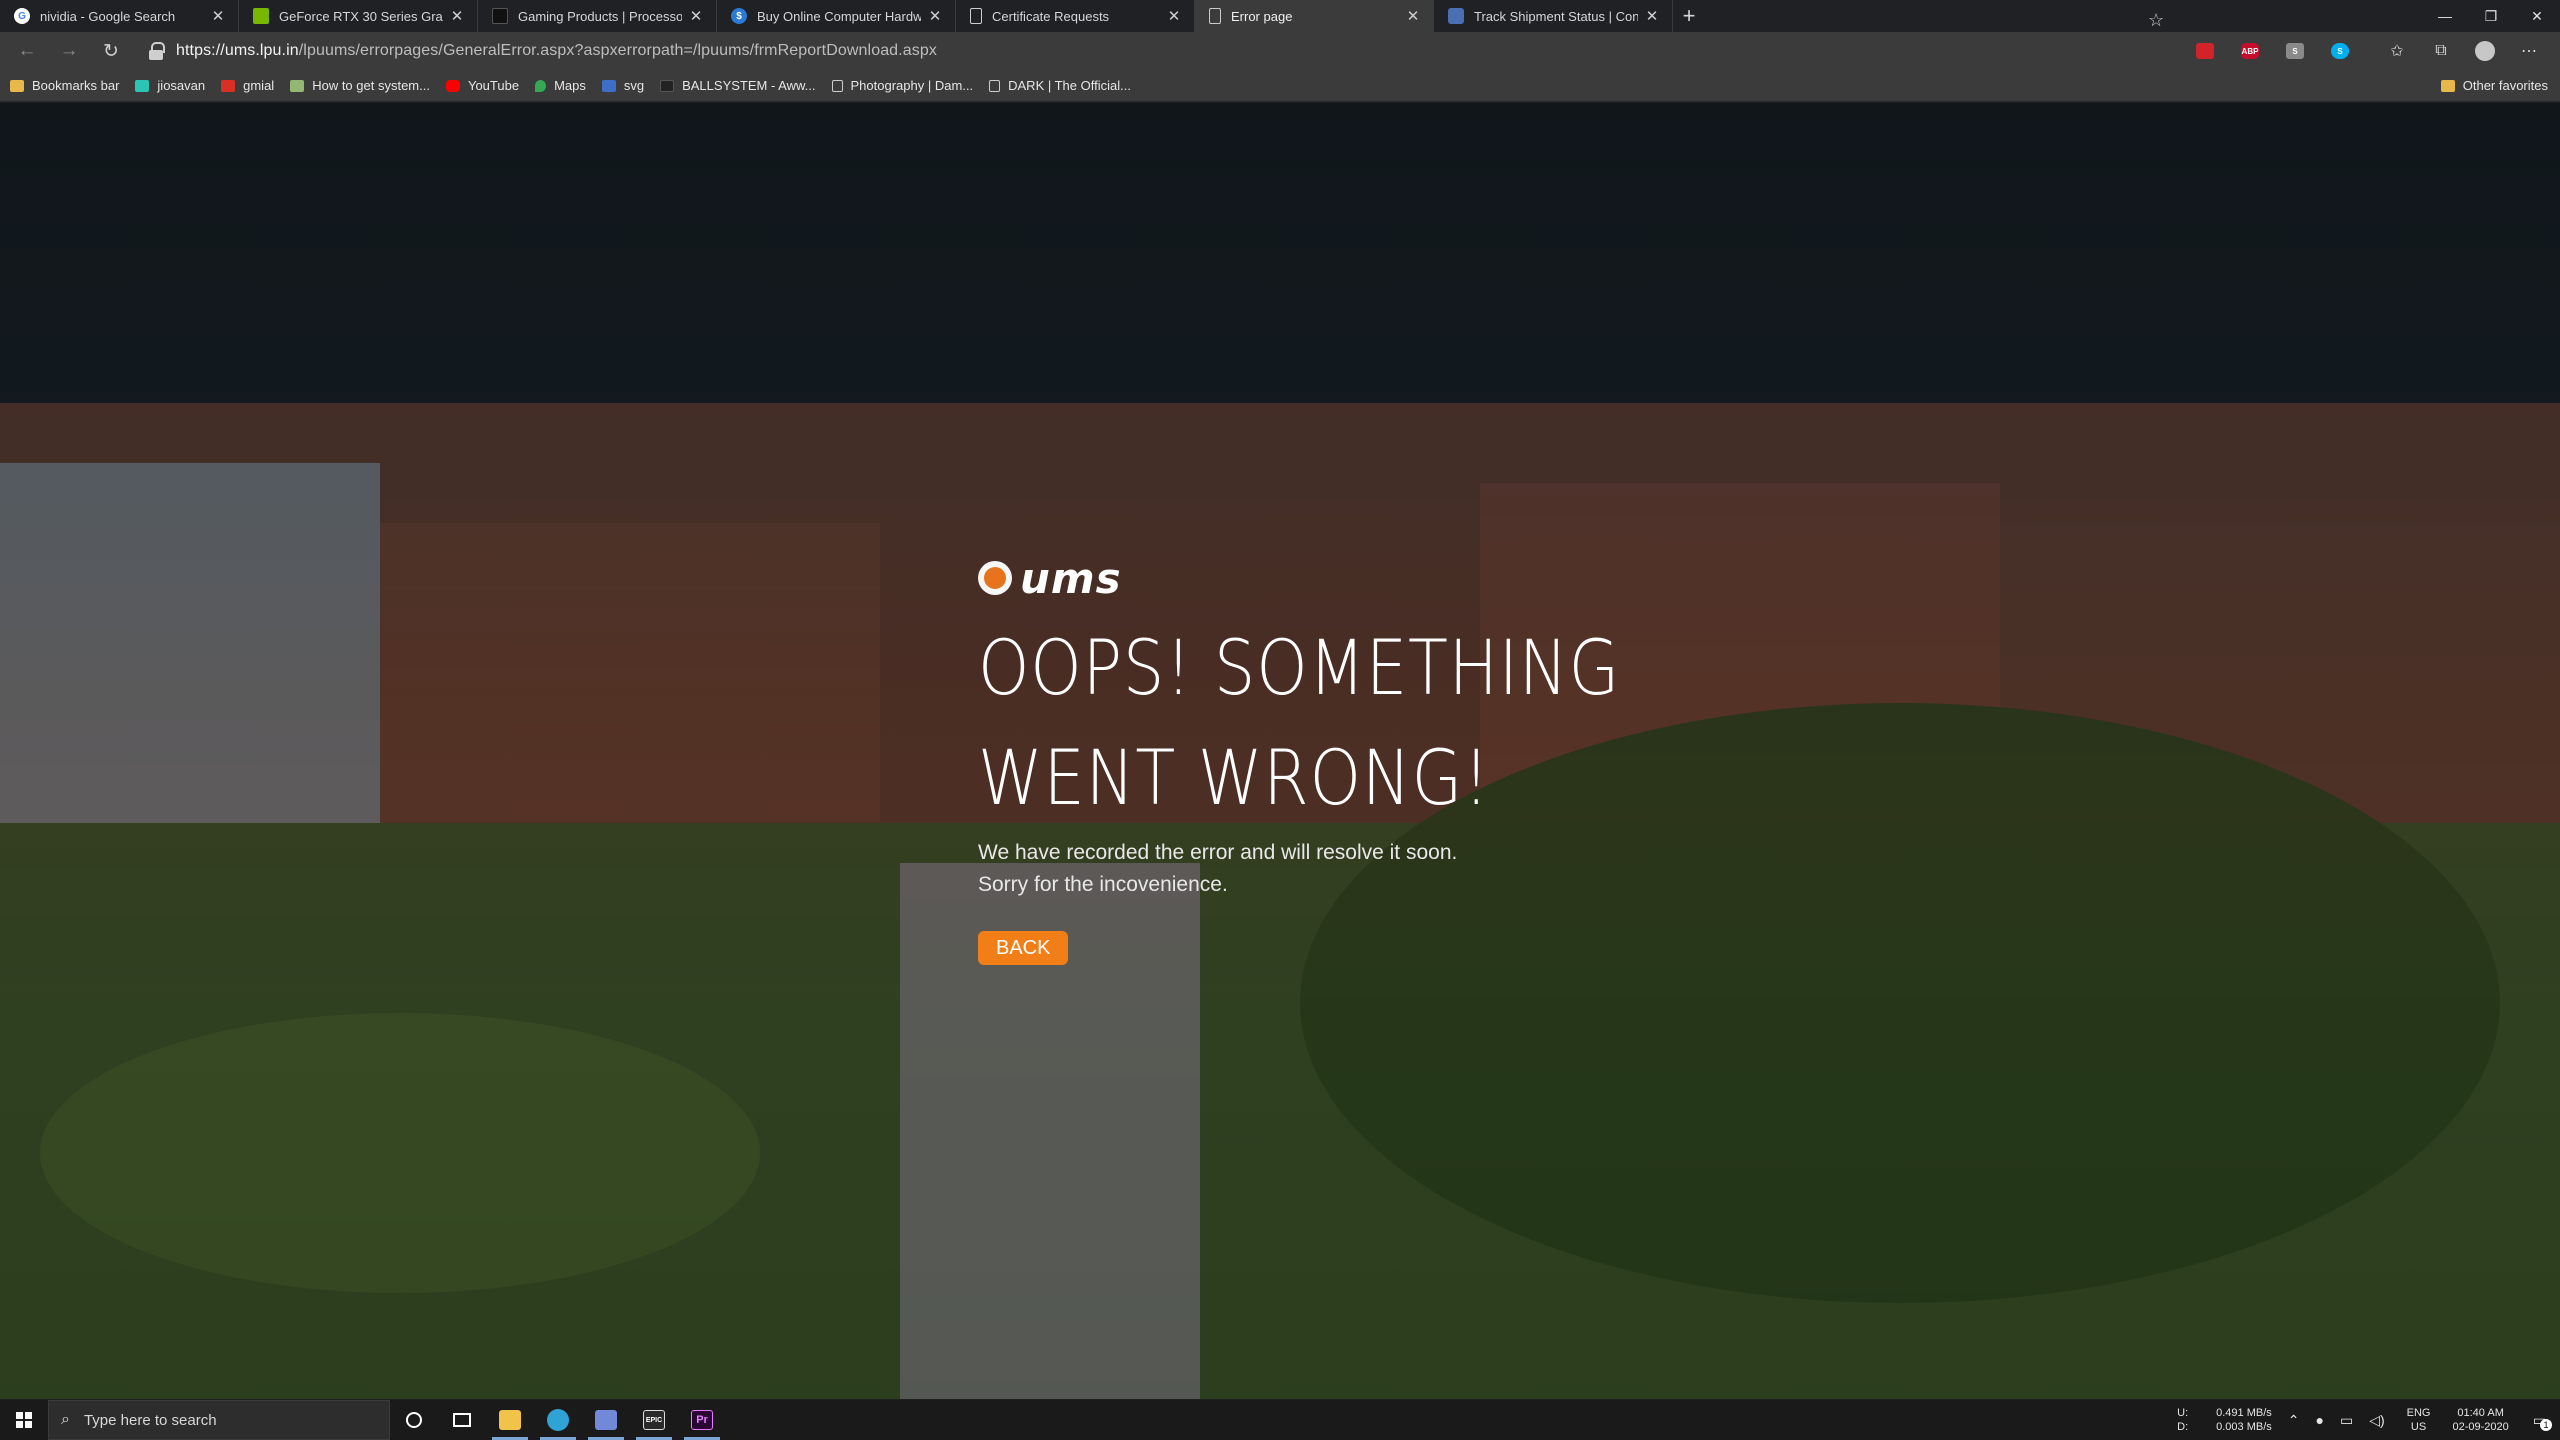 The image size is (2560, 1440). What do you see at coordinates (108, 16) in the screenshot?
I see `tab-title: nividia - Google Search` at bounding box center [108, 16].